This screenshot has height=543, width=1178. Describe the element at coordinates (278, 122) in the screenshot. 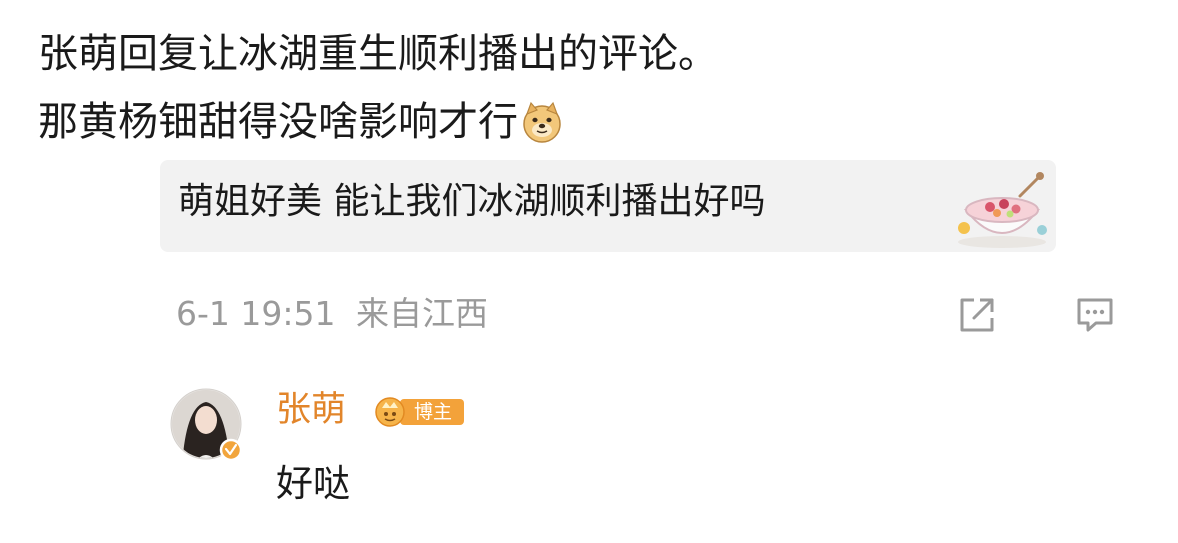

I see `caption-line-2-text: 那黄杨钿甜得没啥影响才行` at that location.